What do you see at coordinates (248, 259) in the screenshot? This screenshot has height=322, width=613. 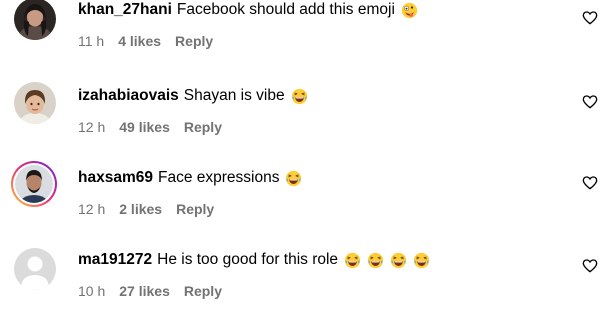 I see `comment-text: He is too good for this role` at bounding box center [248, 259].